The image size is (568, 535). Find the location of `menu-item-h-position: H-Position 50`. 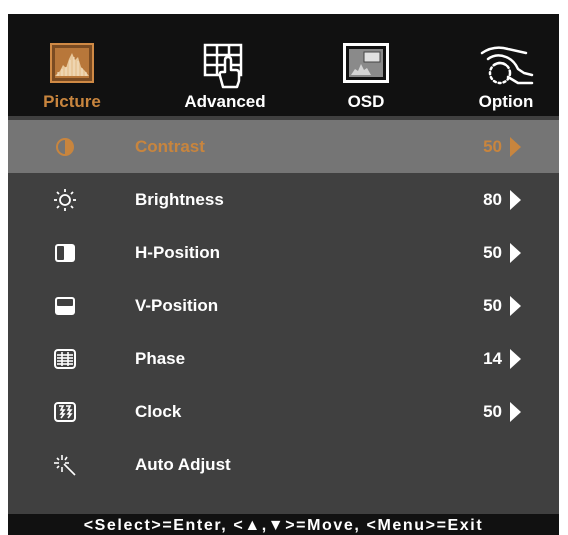

menu-item-h-position: H-Position 50 is located at coordinates (283, 252).